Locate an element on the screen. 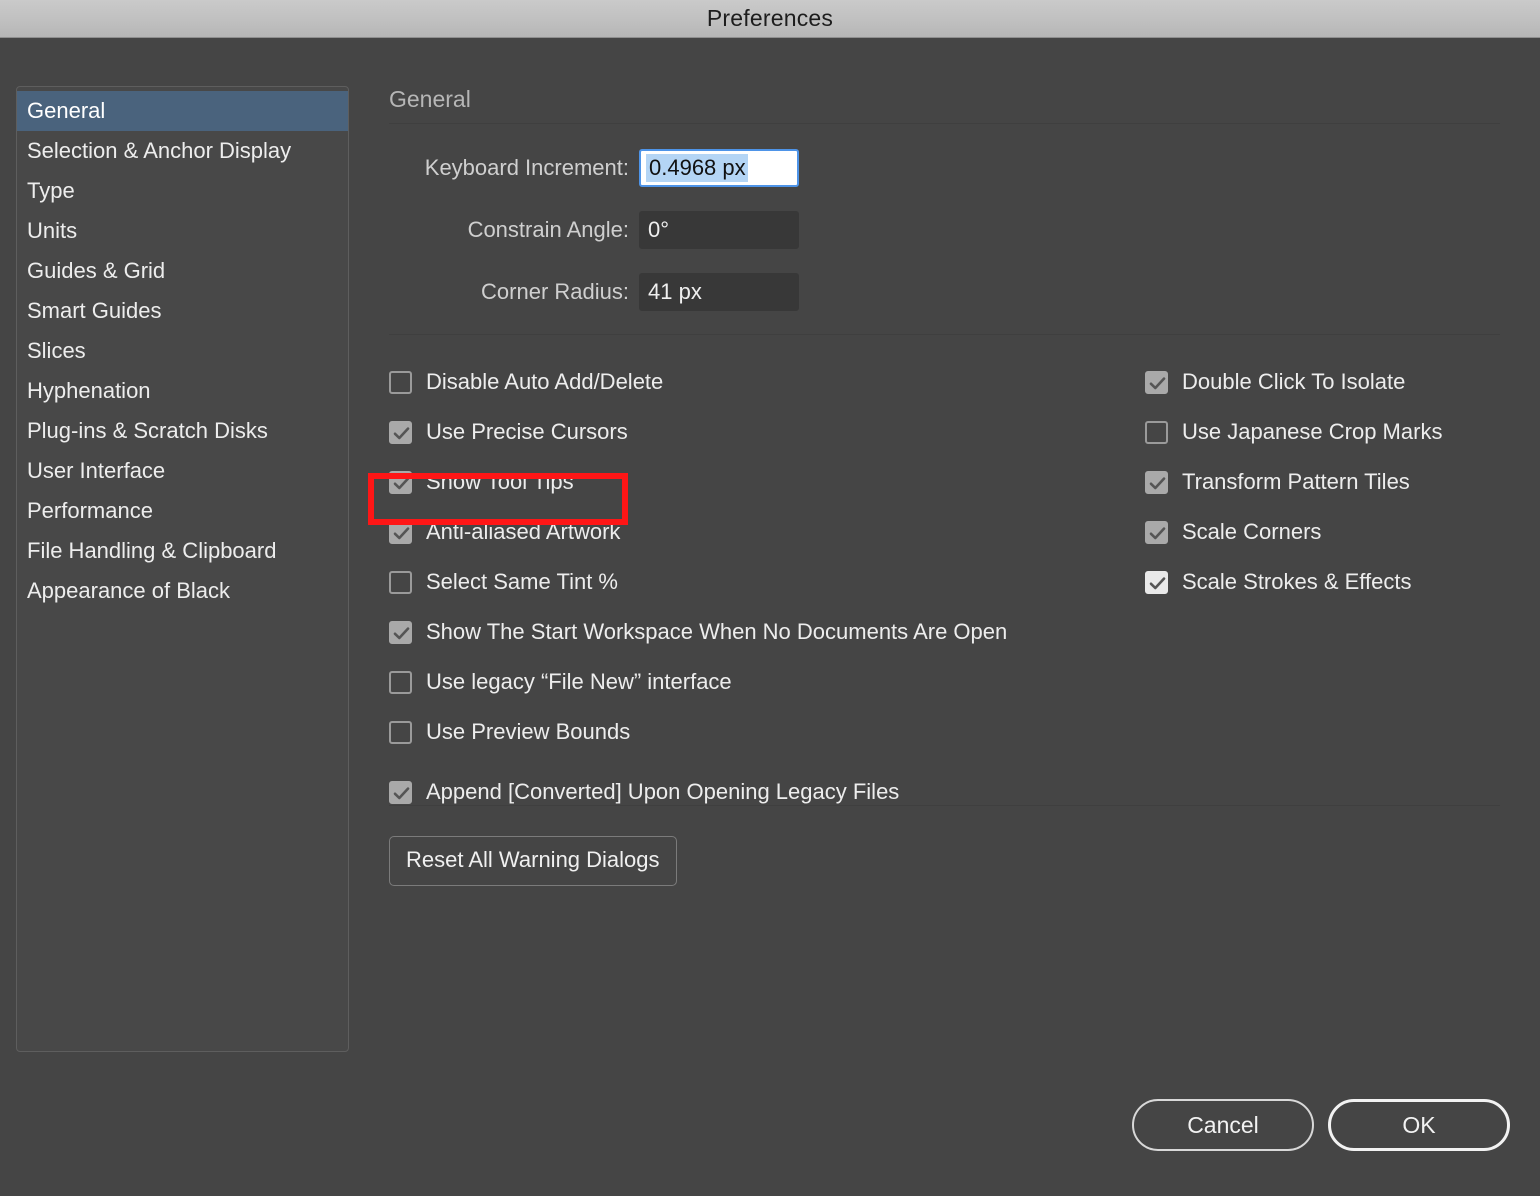  sidebar-item-hyphenation: Hyphenation is located at coordinates (182, 391).